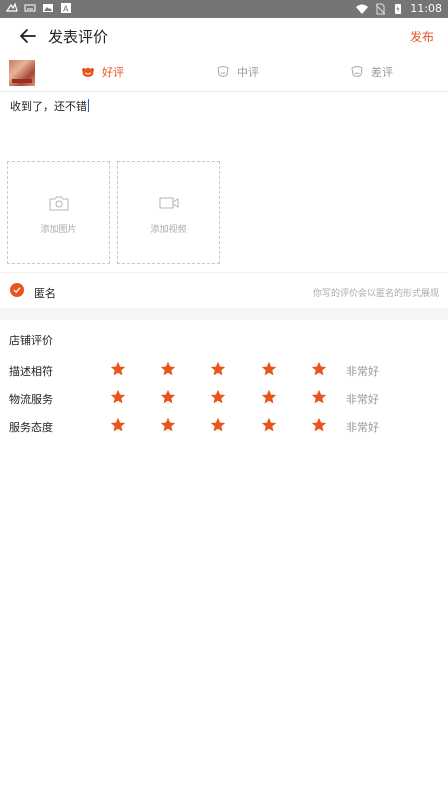 This screenshot has height=796, width=448. I want to click on comment-text: 收到了，还不错, so click(48, 106).